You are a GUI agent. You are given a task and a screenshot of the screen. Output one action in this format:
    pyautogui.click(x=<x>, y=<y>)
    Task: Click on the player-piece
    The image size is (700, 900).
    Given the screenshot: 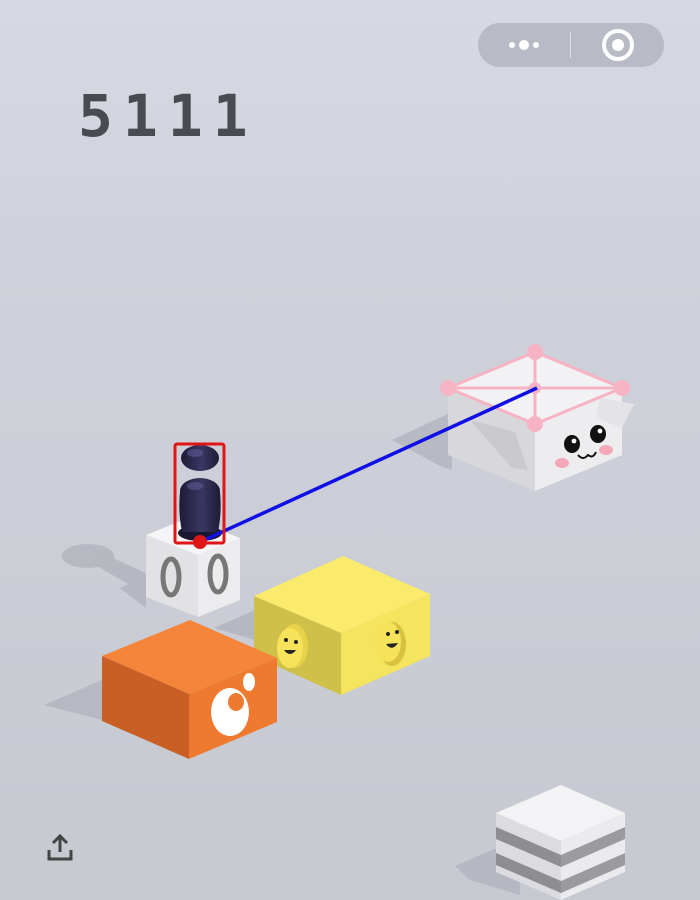 What is the action you would take?
    pyautogui.click(x=200, y=493)
    